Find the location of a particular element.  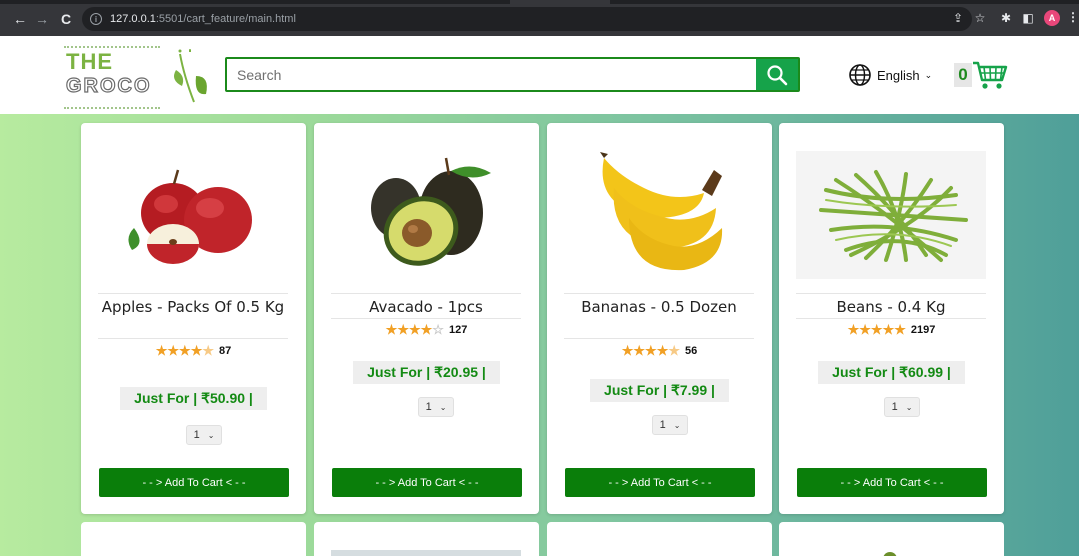

product-rating: ★★★★☆ 127 is located at coordinates (426, 330).